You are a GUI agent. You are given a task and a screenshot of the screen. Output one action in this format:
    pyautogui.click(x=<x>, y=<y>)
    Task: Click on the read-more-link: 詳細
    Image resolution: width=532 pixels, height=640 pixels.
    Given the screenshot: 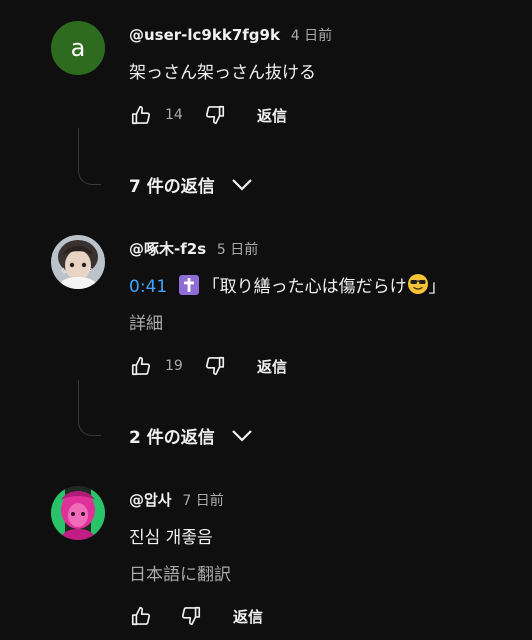 What is the action you would take?
    pyautogui.click(x=146, y=321)
    